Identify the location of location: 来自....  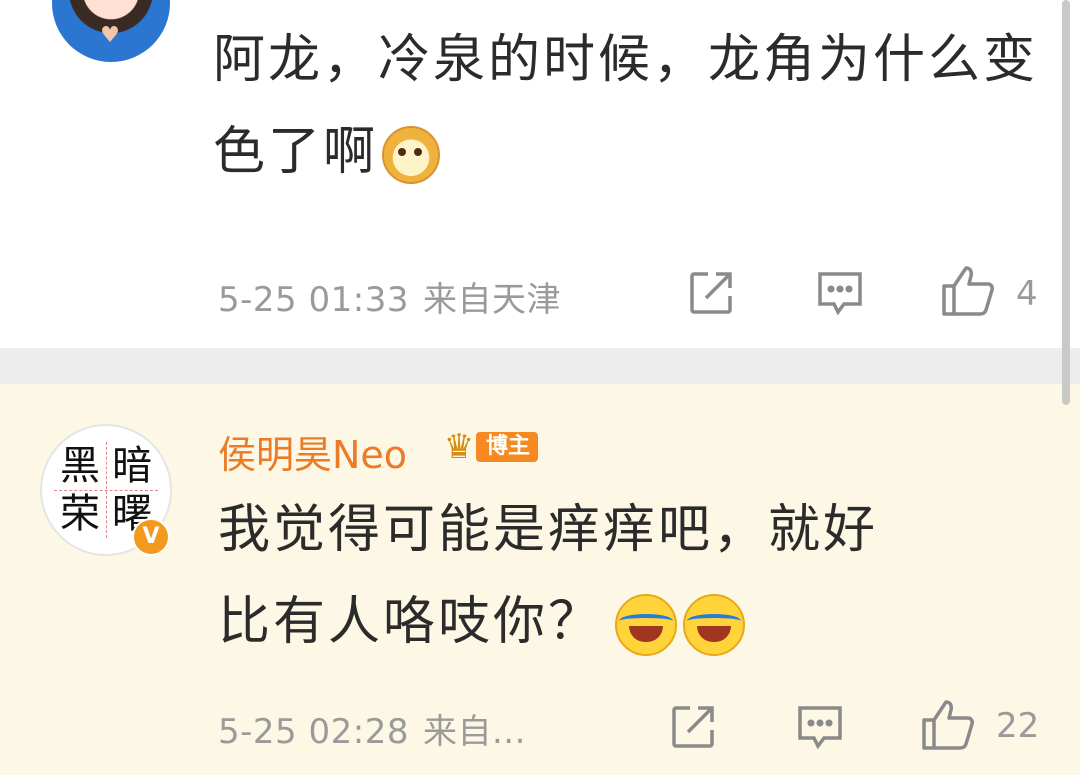
(474, 732).